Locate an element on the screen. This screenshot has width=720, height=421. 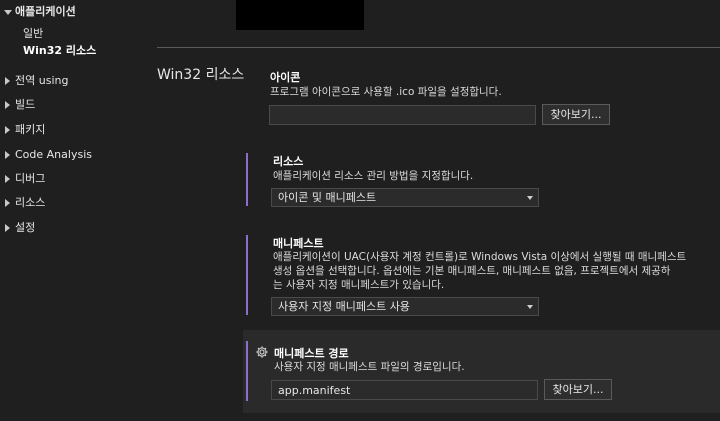
sidebar-item-label: Code Analysis is located at coordinates (53, 154).